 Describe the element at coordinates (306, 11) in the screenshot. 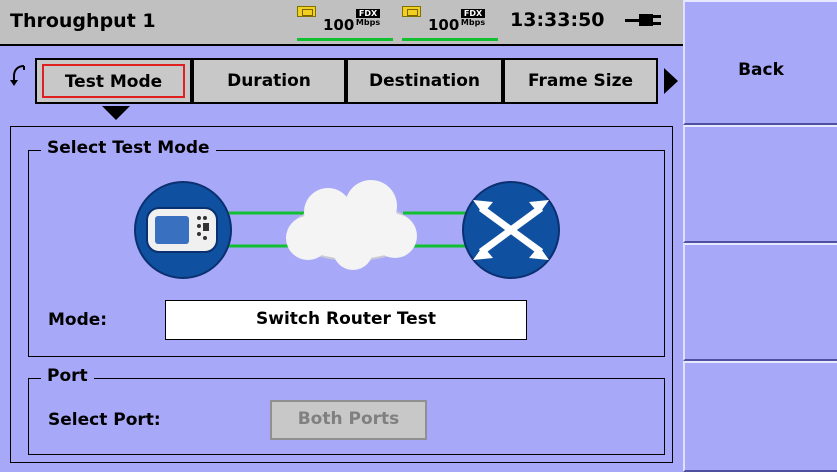

I see `port-a-led-icon` at that location.